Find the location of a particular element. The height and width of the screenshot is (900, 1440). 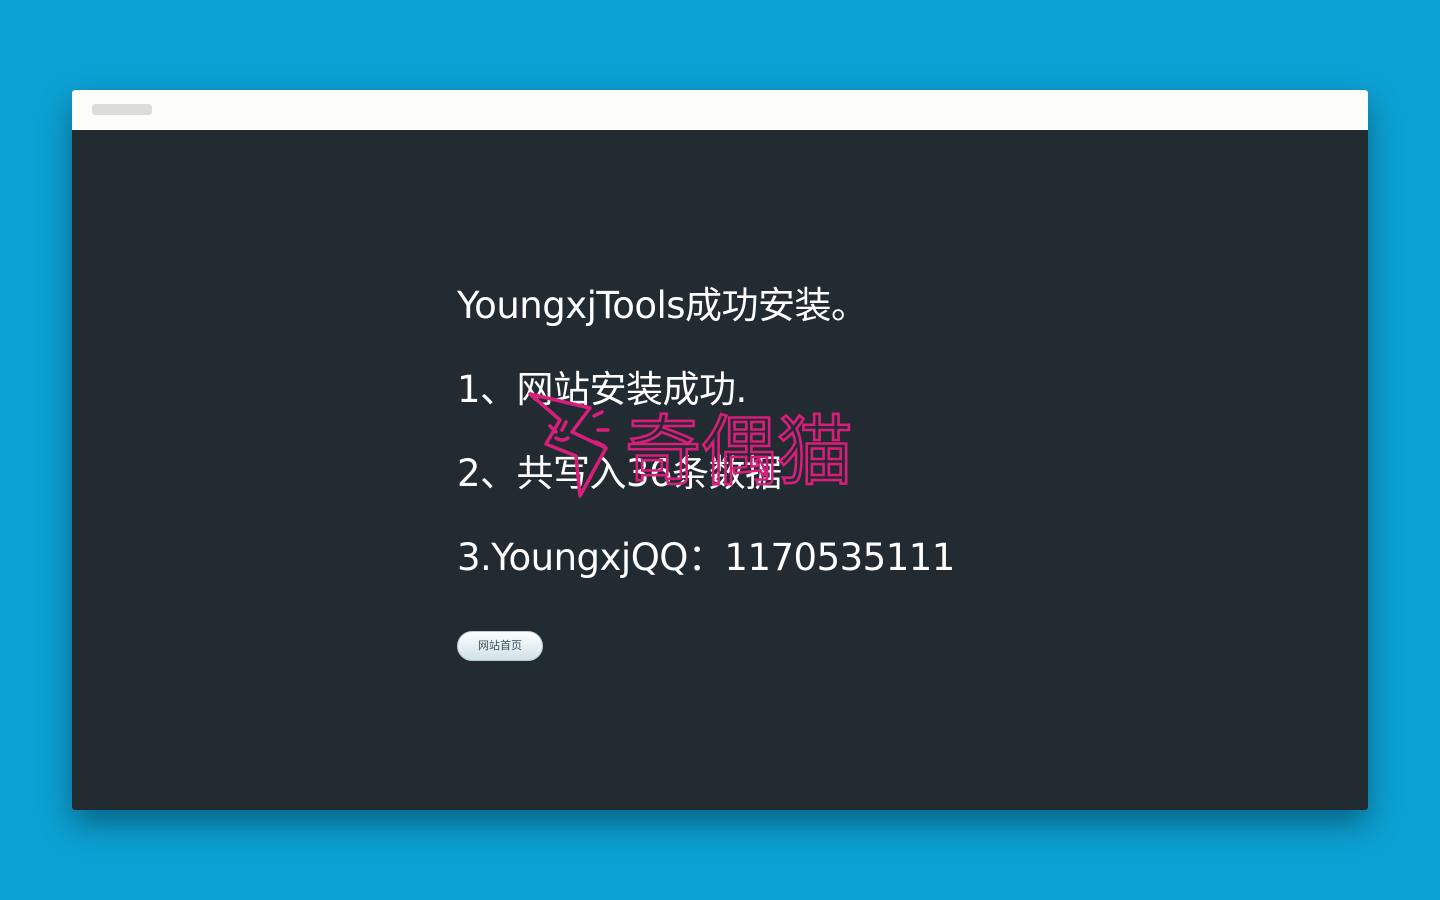

home-button: 网站首页 is located at coordinates (500, 646).